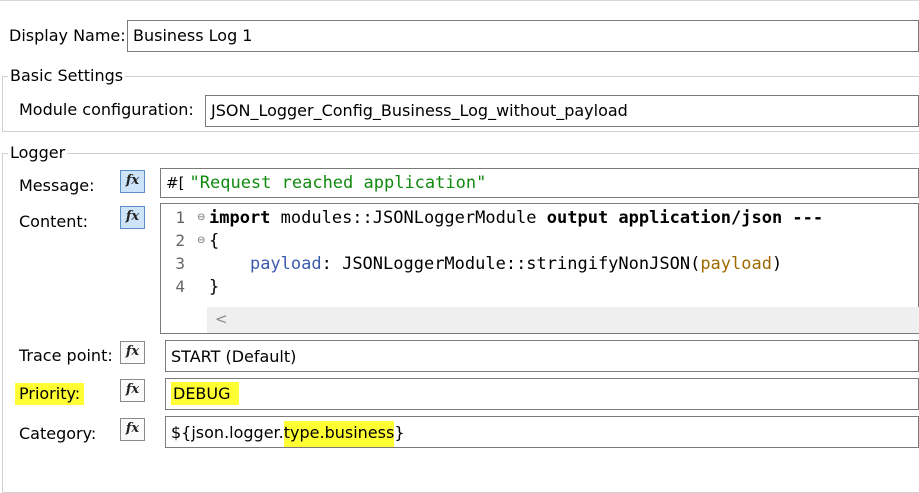 This screenshot has width=919, height=493. Describe the element at coordinates (214, 287) in the screenshot. I see `code-line-4: }` at that location.